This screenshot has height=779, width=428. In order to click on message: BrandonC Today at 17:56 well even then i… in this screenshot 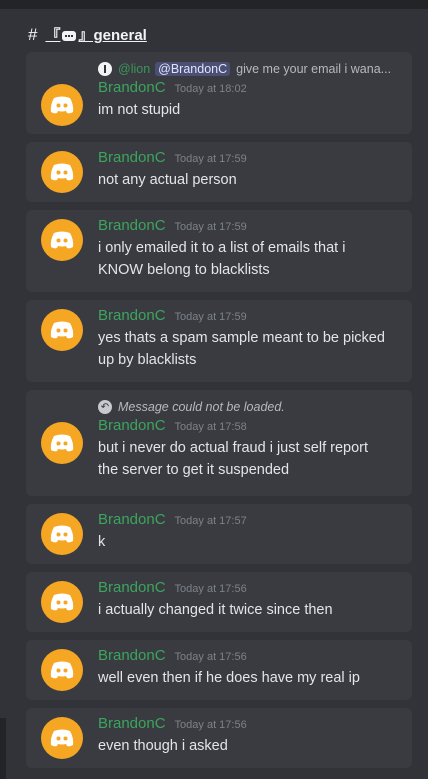, I will do `click(219, 670)`.